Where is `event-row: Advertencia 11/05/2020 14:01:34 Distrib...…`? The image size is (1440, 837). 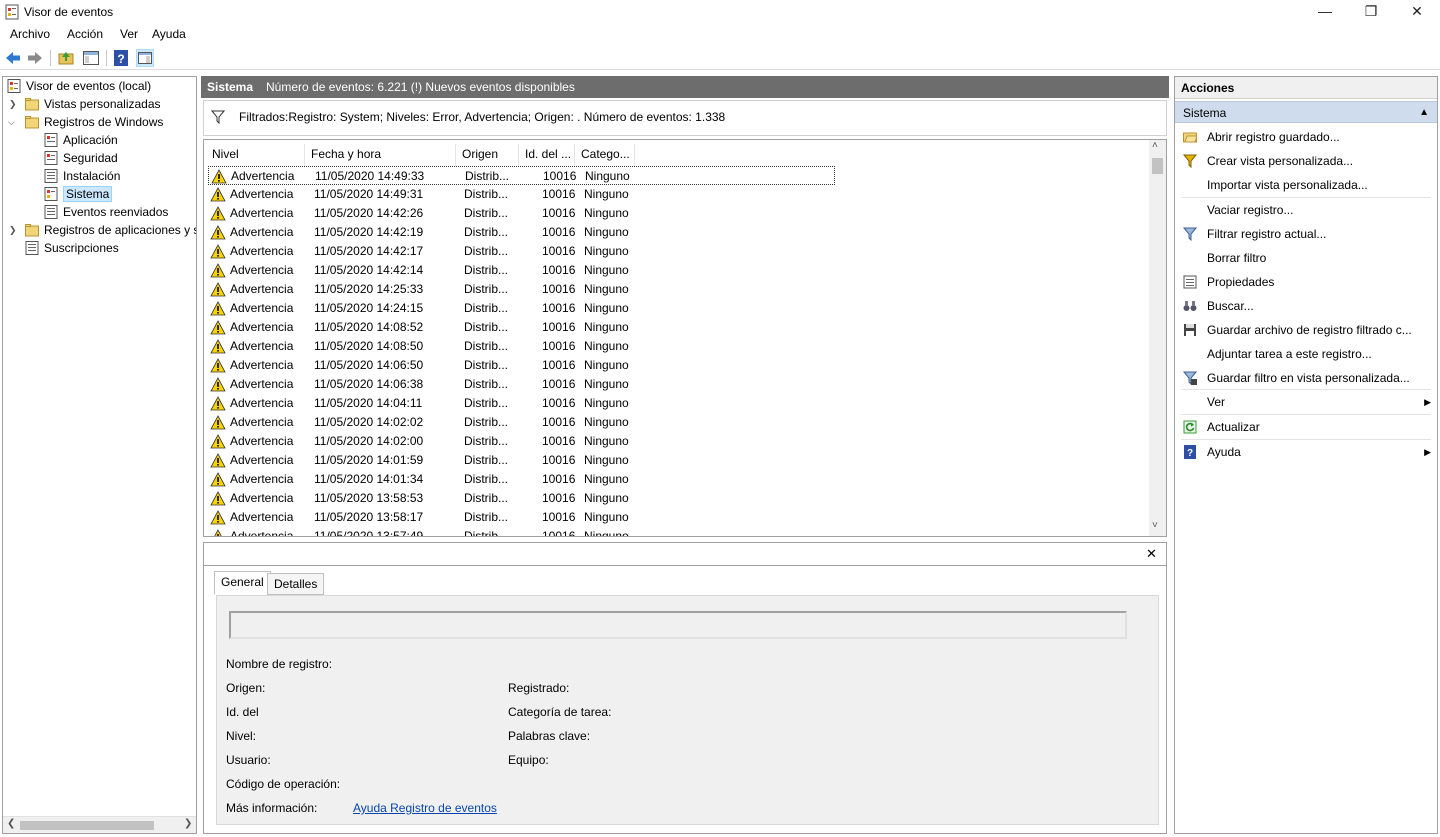
event-row: Advertencia 11/05/2020 14:01:34 Distrib...… is located at coordinates (521, 479).